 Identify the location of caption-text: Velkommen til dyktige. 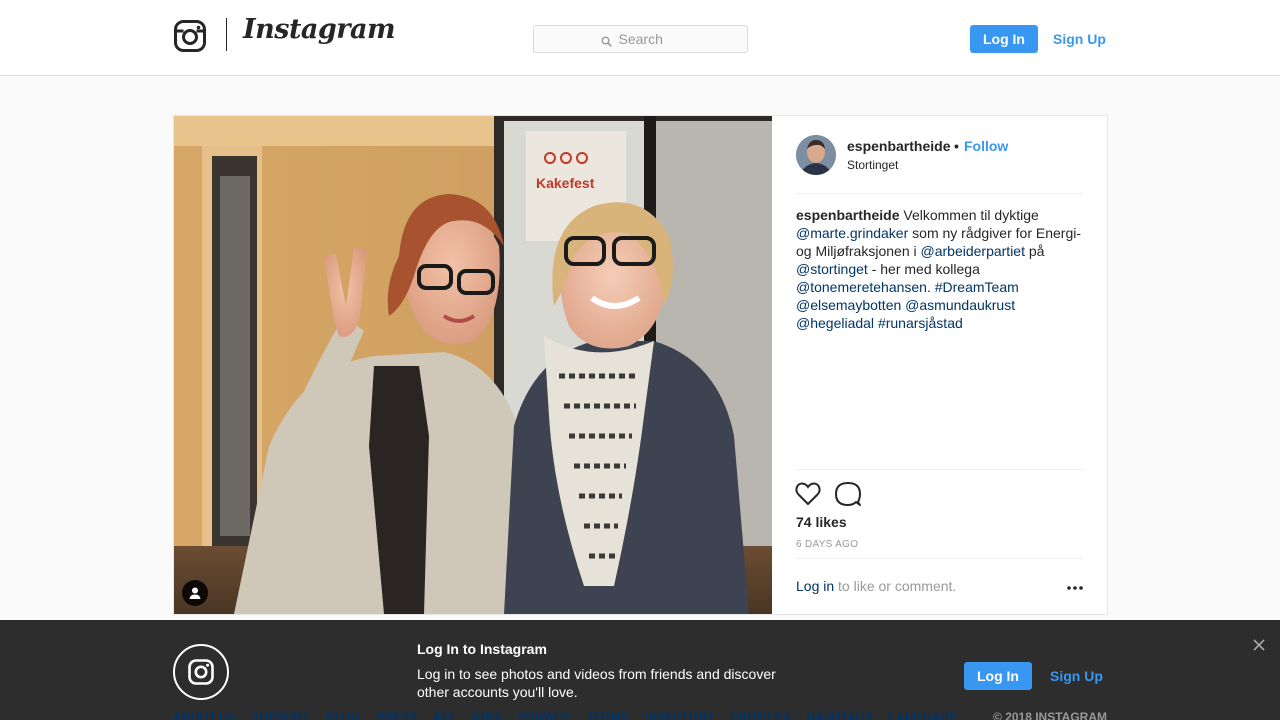
(969, 215).